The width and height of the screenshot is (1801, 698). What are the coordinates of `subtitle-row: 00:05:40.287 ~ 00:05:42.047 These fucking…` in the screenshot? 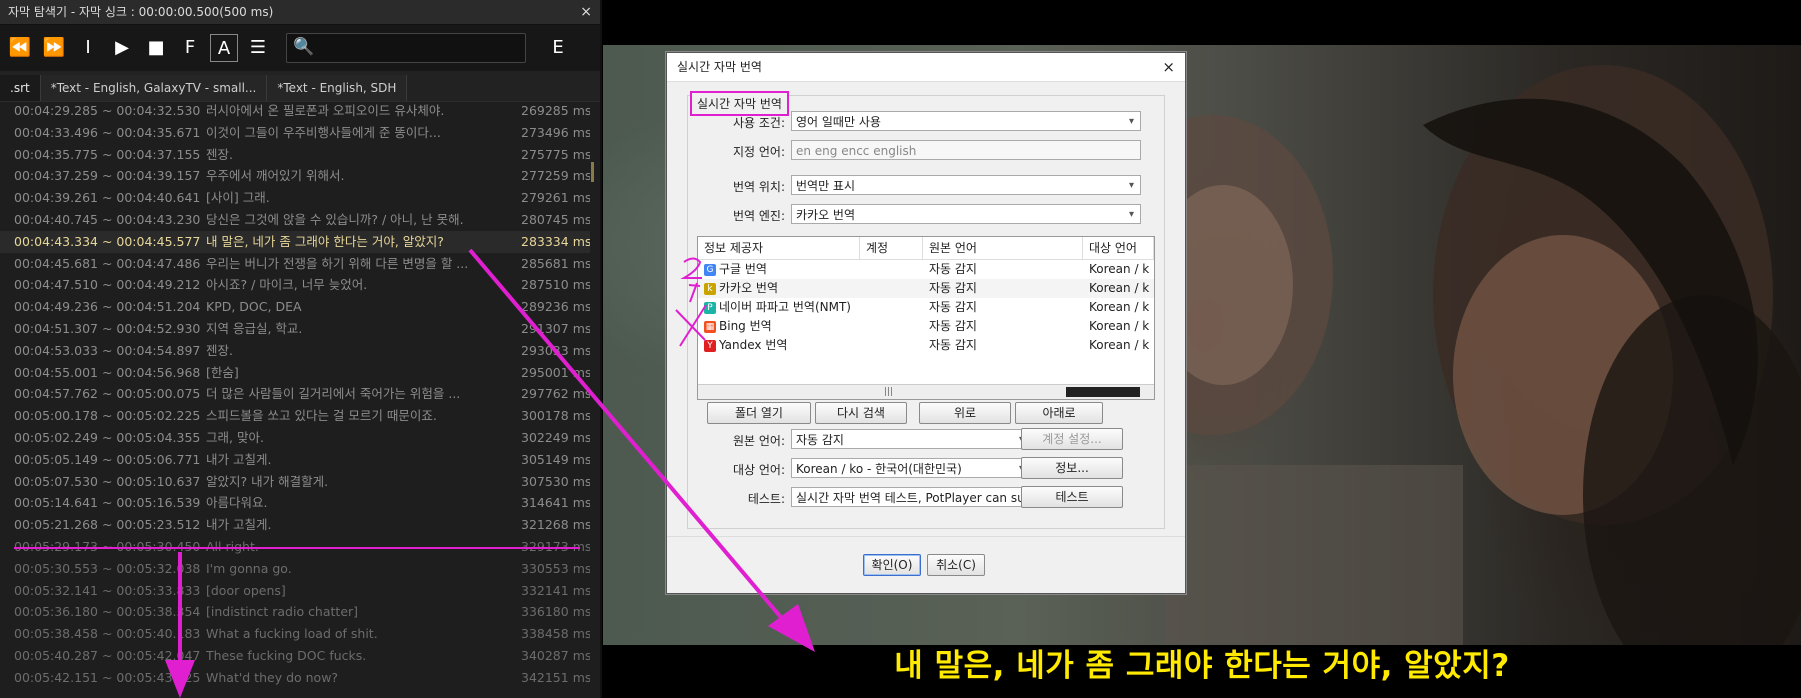 It's located at (295, 656).